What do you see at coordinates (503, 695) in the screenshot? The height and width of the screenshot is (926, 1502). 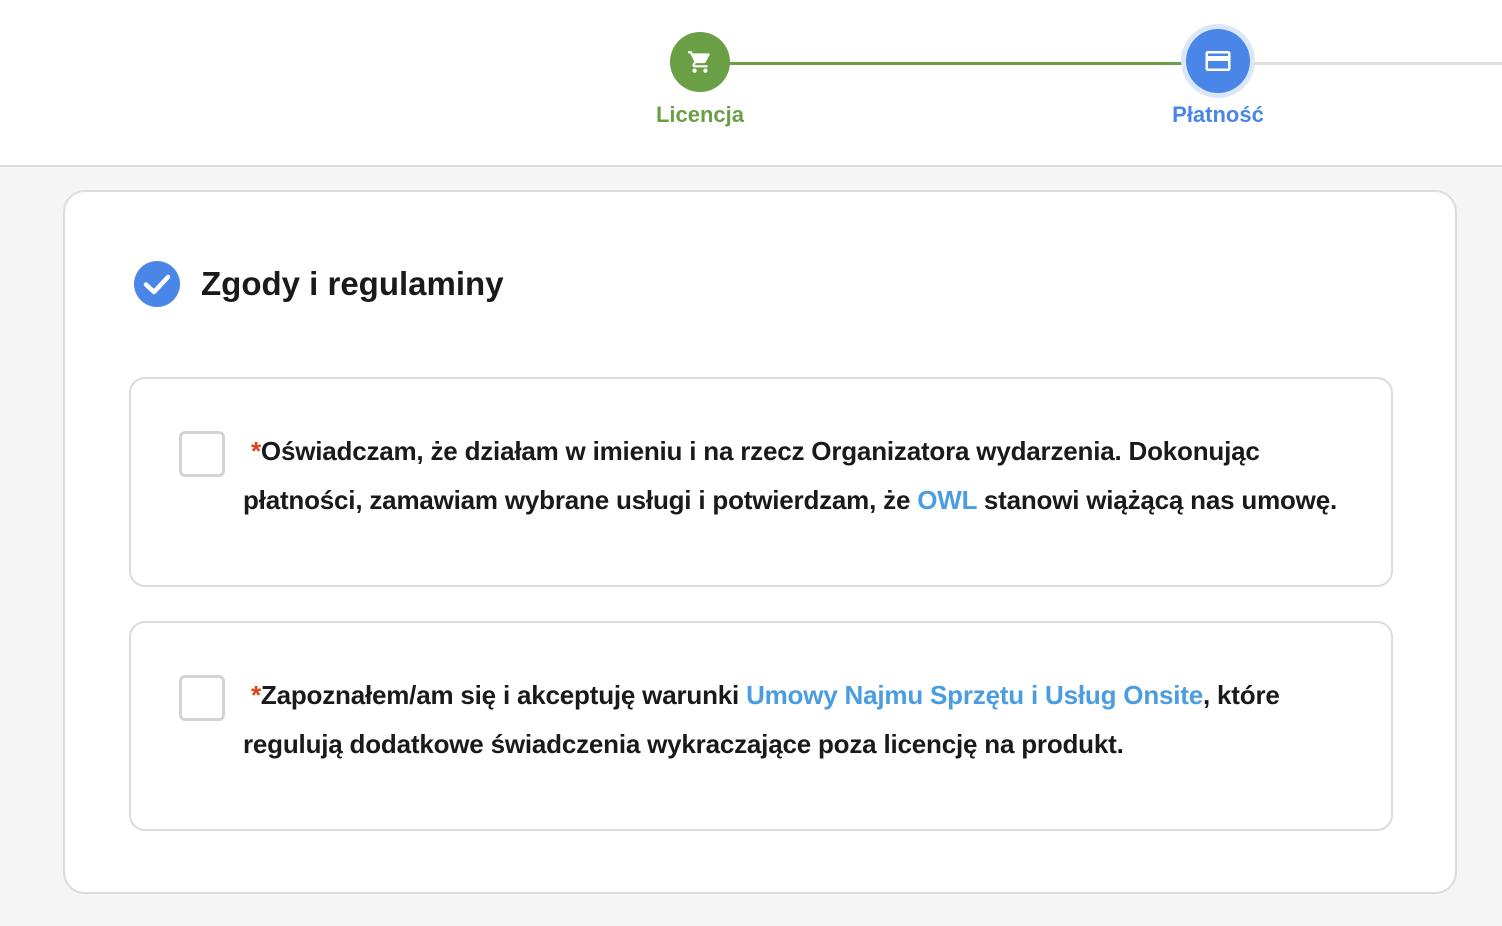 I see `consent-text-part: Zapoznałem/am się i akceptuję warunki` at bounding box center [503, 695].